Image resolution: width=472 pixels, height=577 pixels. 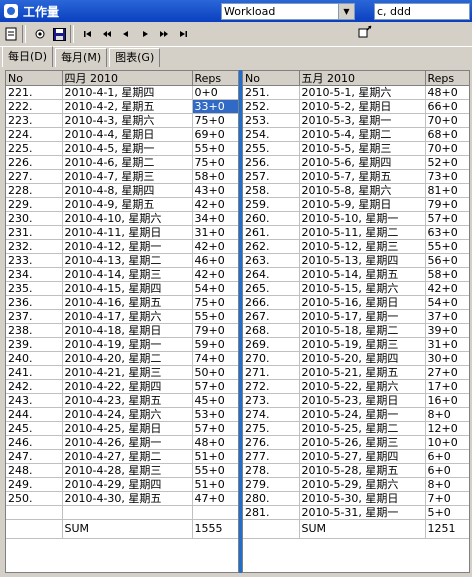 I want to click on cell-date: 2010-5-15, 星期六, so click(x=362, y=288).